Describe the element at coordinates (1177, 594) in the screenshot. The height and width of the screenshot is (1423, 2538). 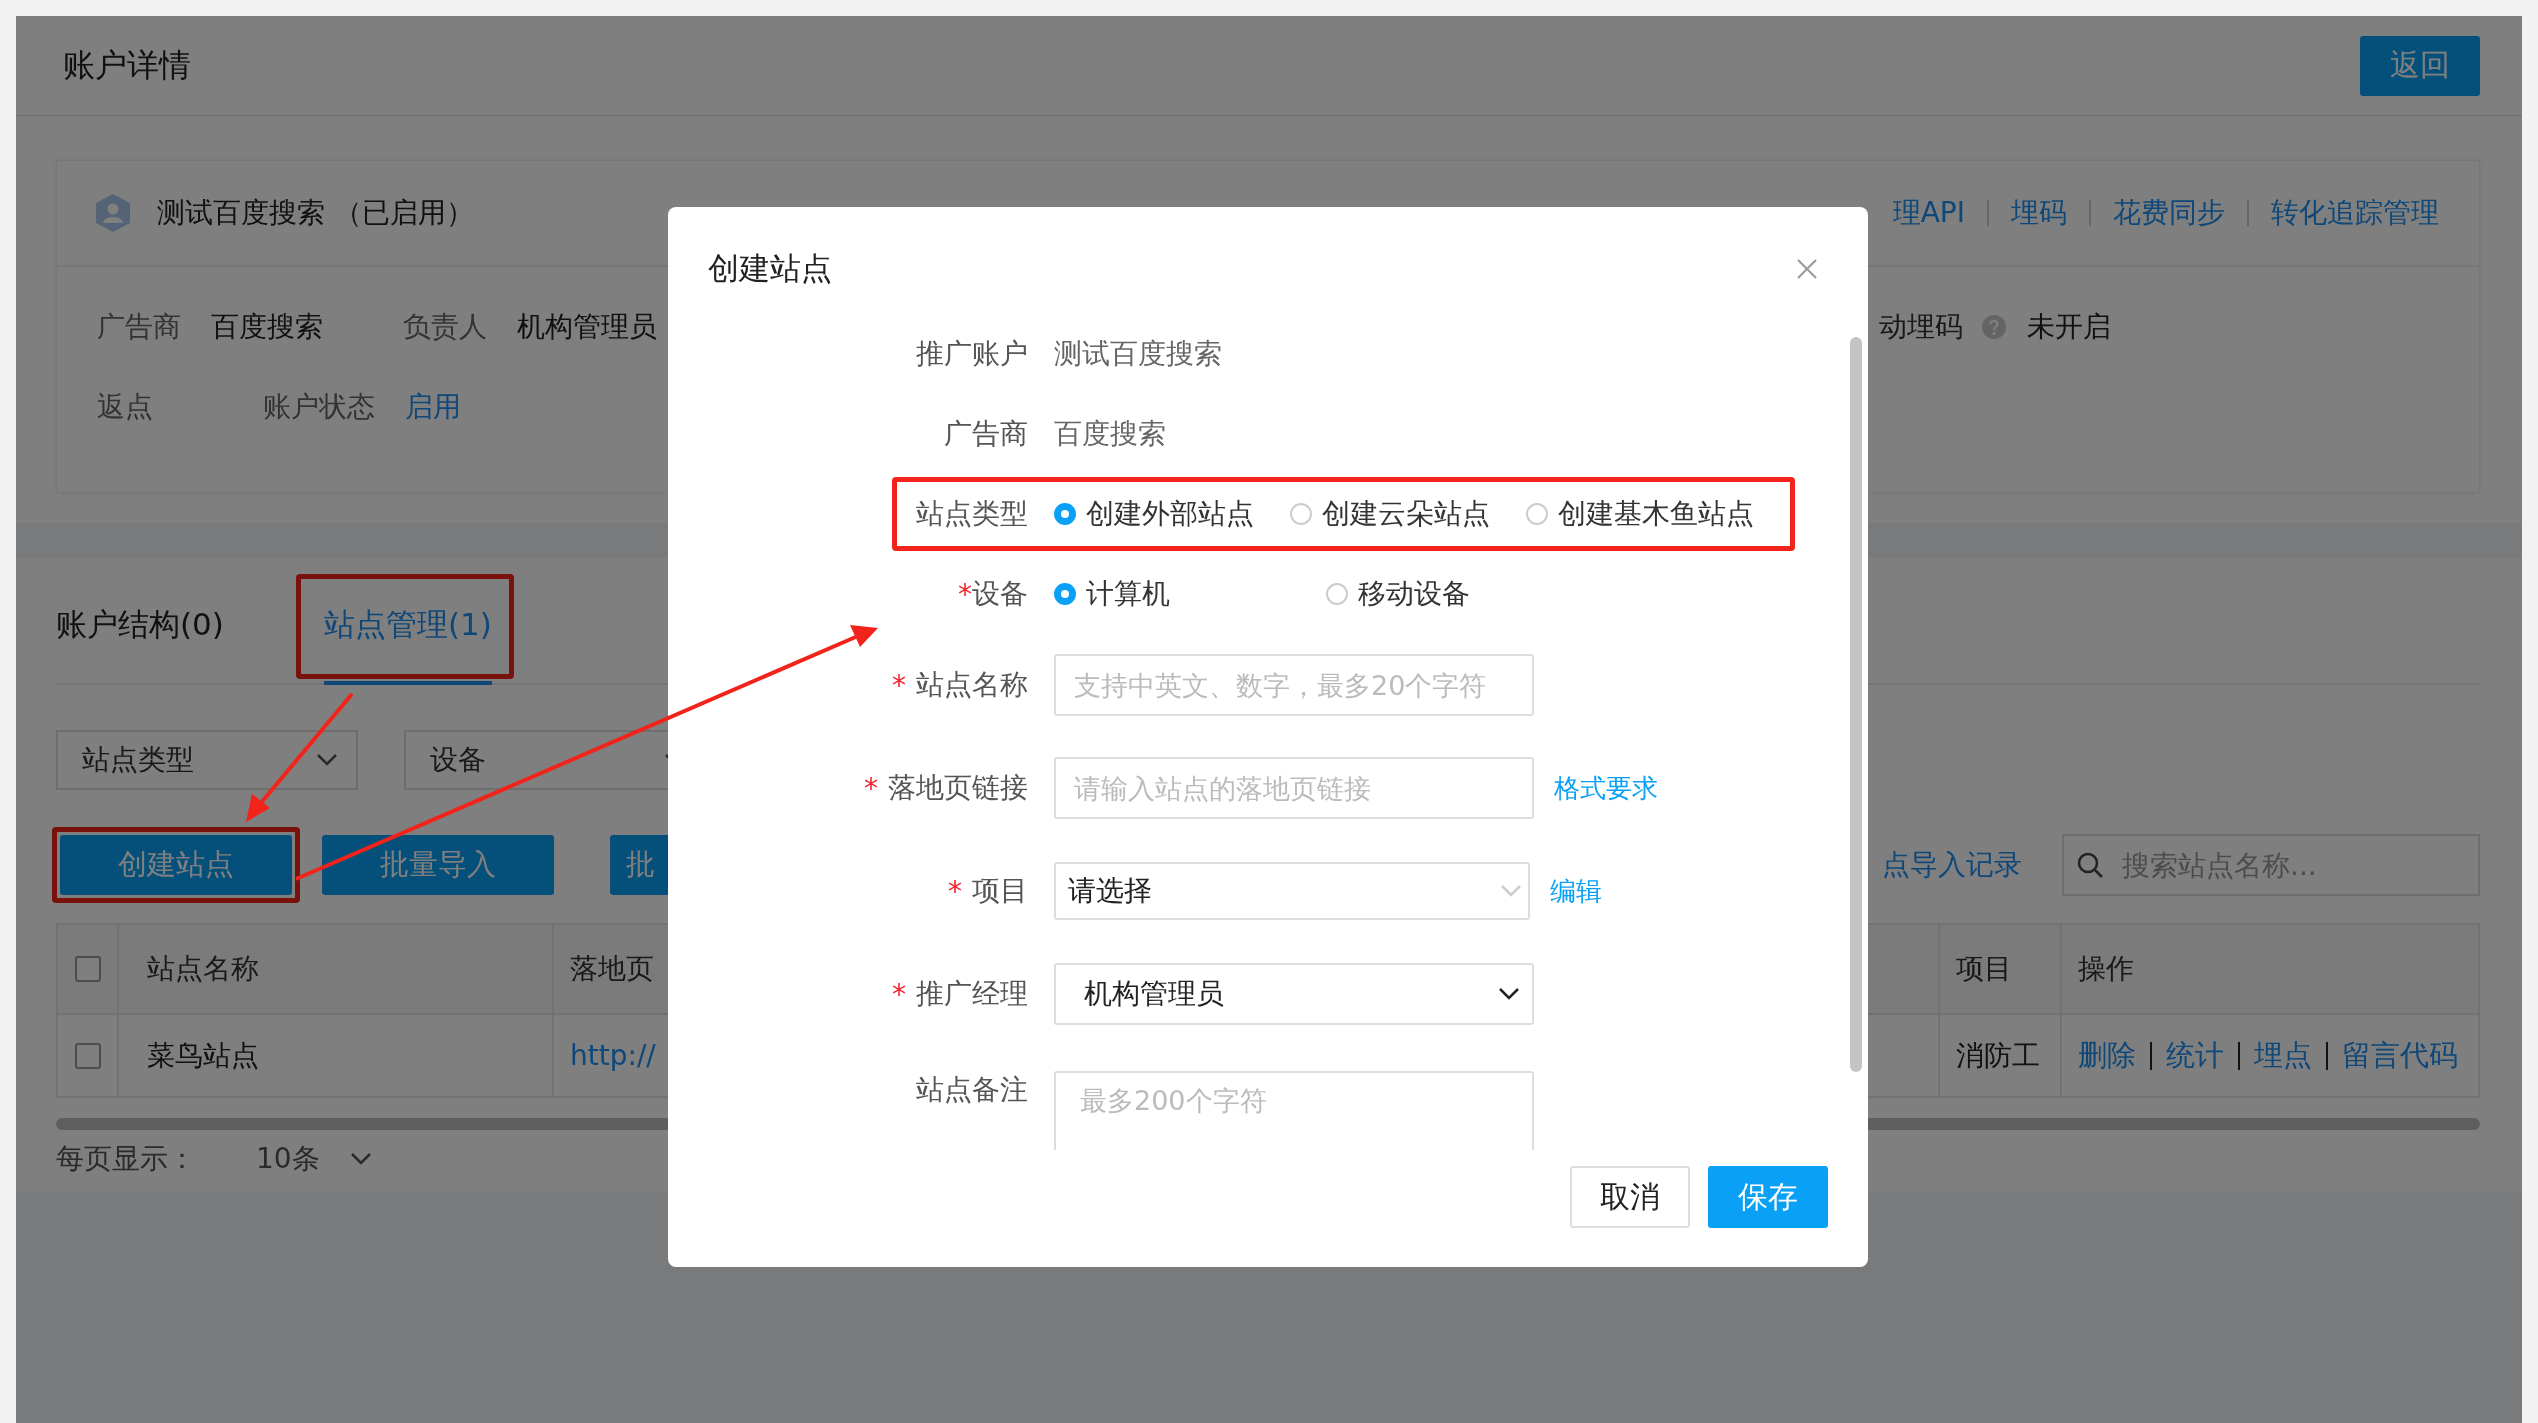
I see `radio-option: 计算机` at that location.